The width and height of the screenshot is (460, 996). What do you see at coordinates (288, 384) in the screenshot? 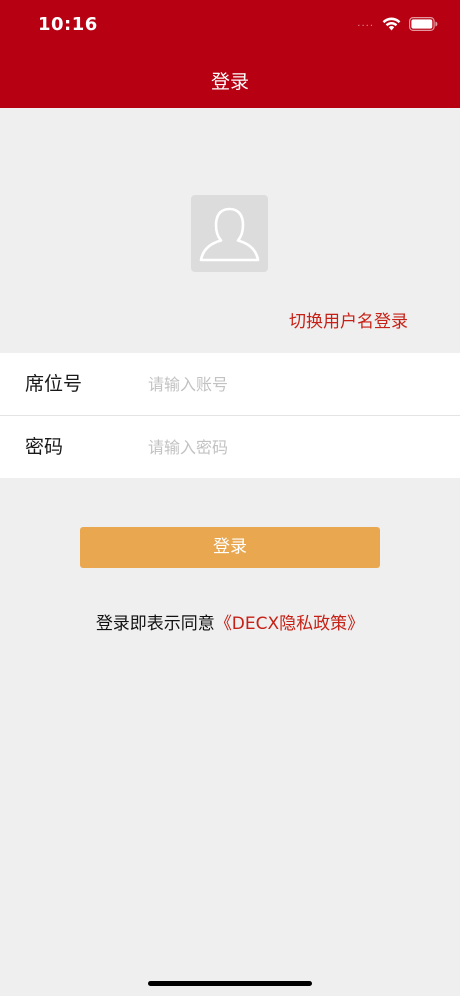
I see `seat-number-input` at bounding box center [288, 384].